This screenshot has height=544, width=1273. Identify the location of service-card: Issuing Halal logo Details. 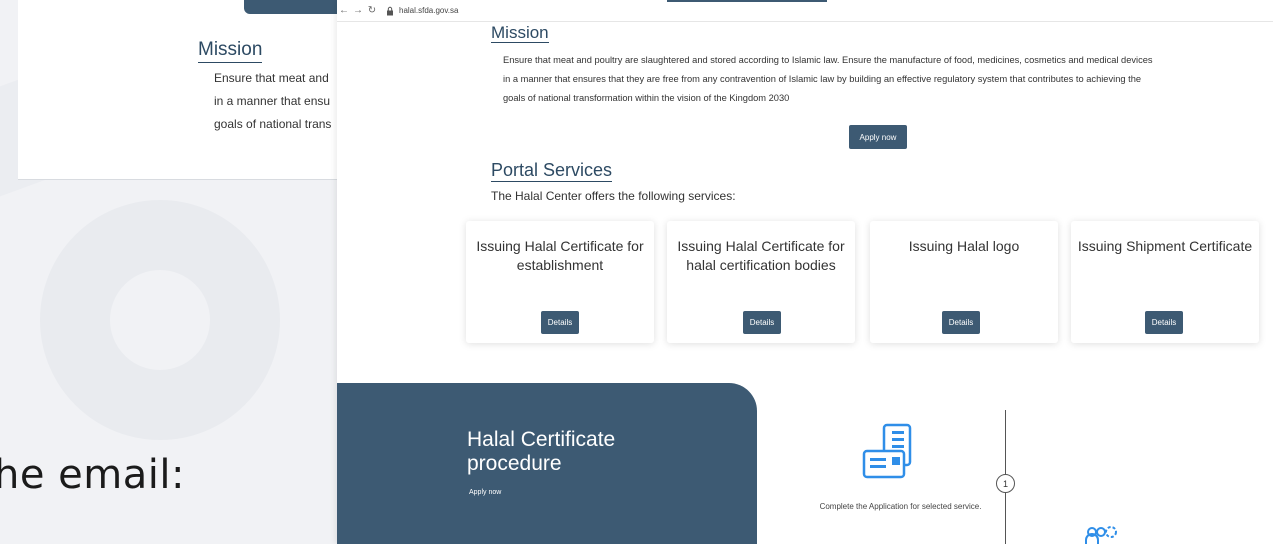
(964, 282).